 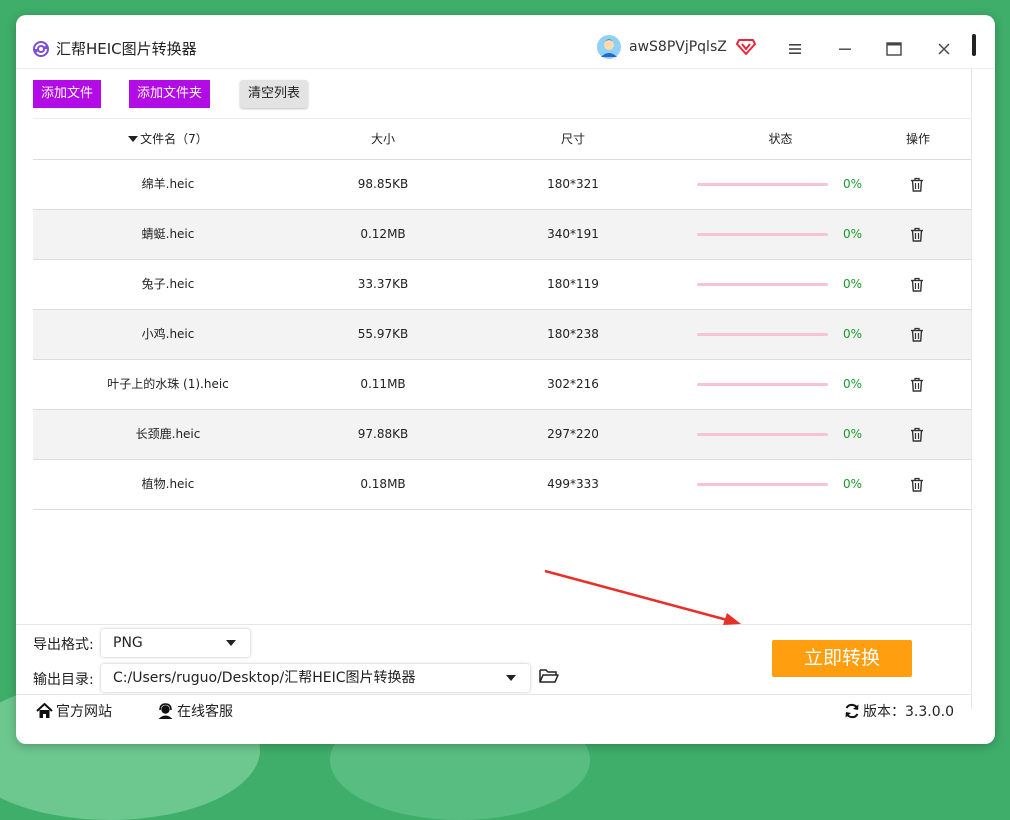 I want to click on column-header-name: 文件名（7）, so click(x=168, y=139).